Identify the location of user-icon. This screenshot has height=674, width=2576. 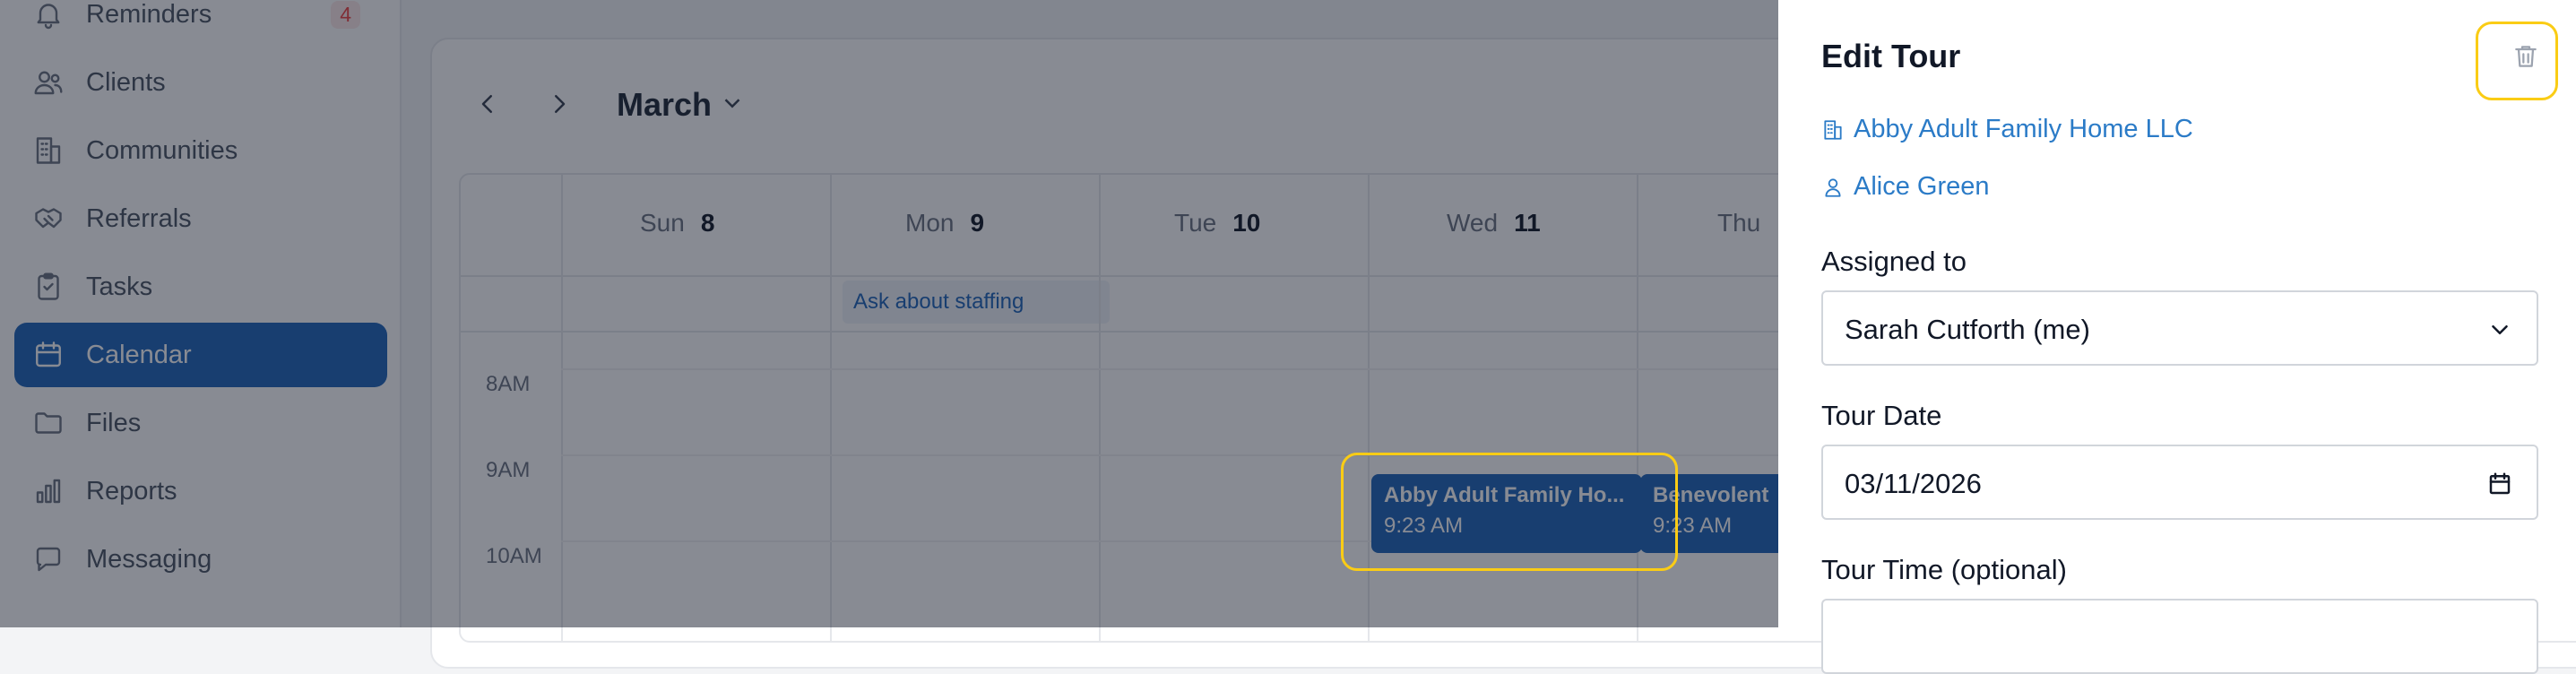
(1833, 187).